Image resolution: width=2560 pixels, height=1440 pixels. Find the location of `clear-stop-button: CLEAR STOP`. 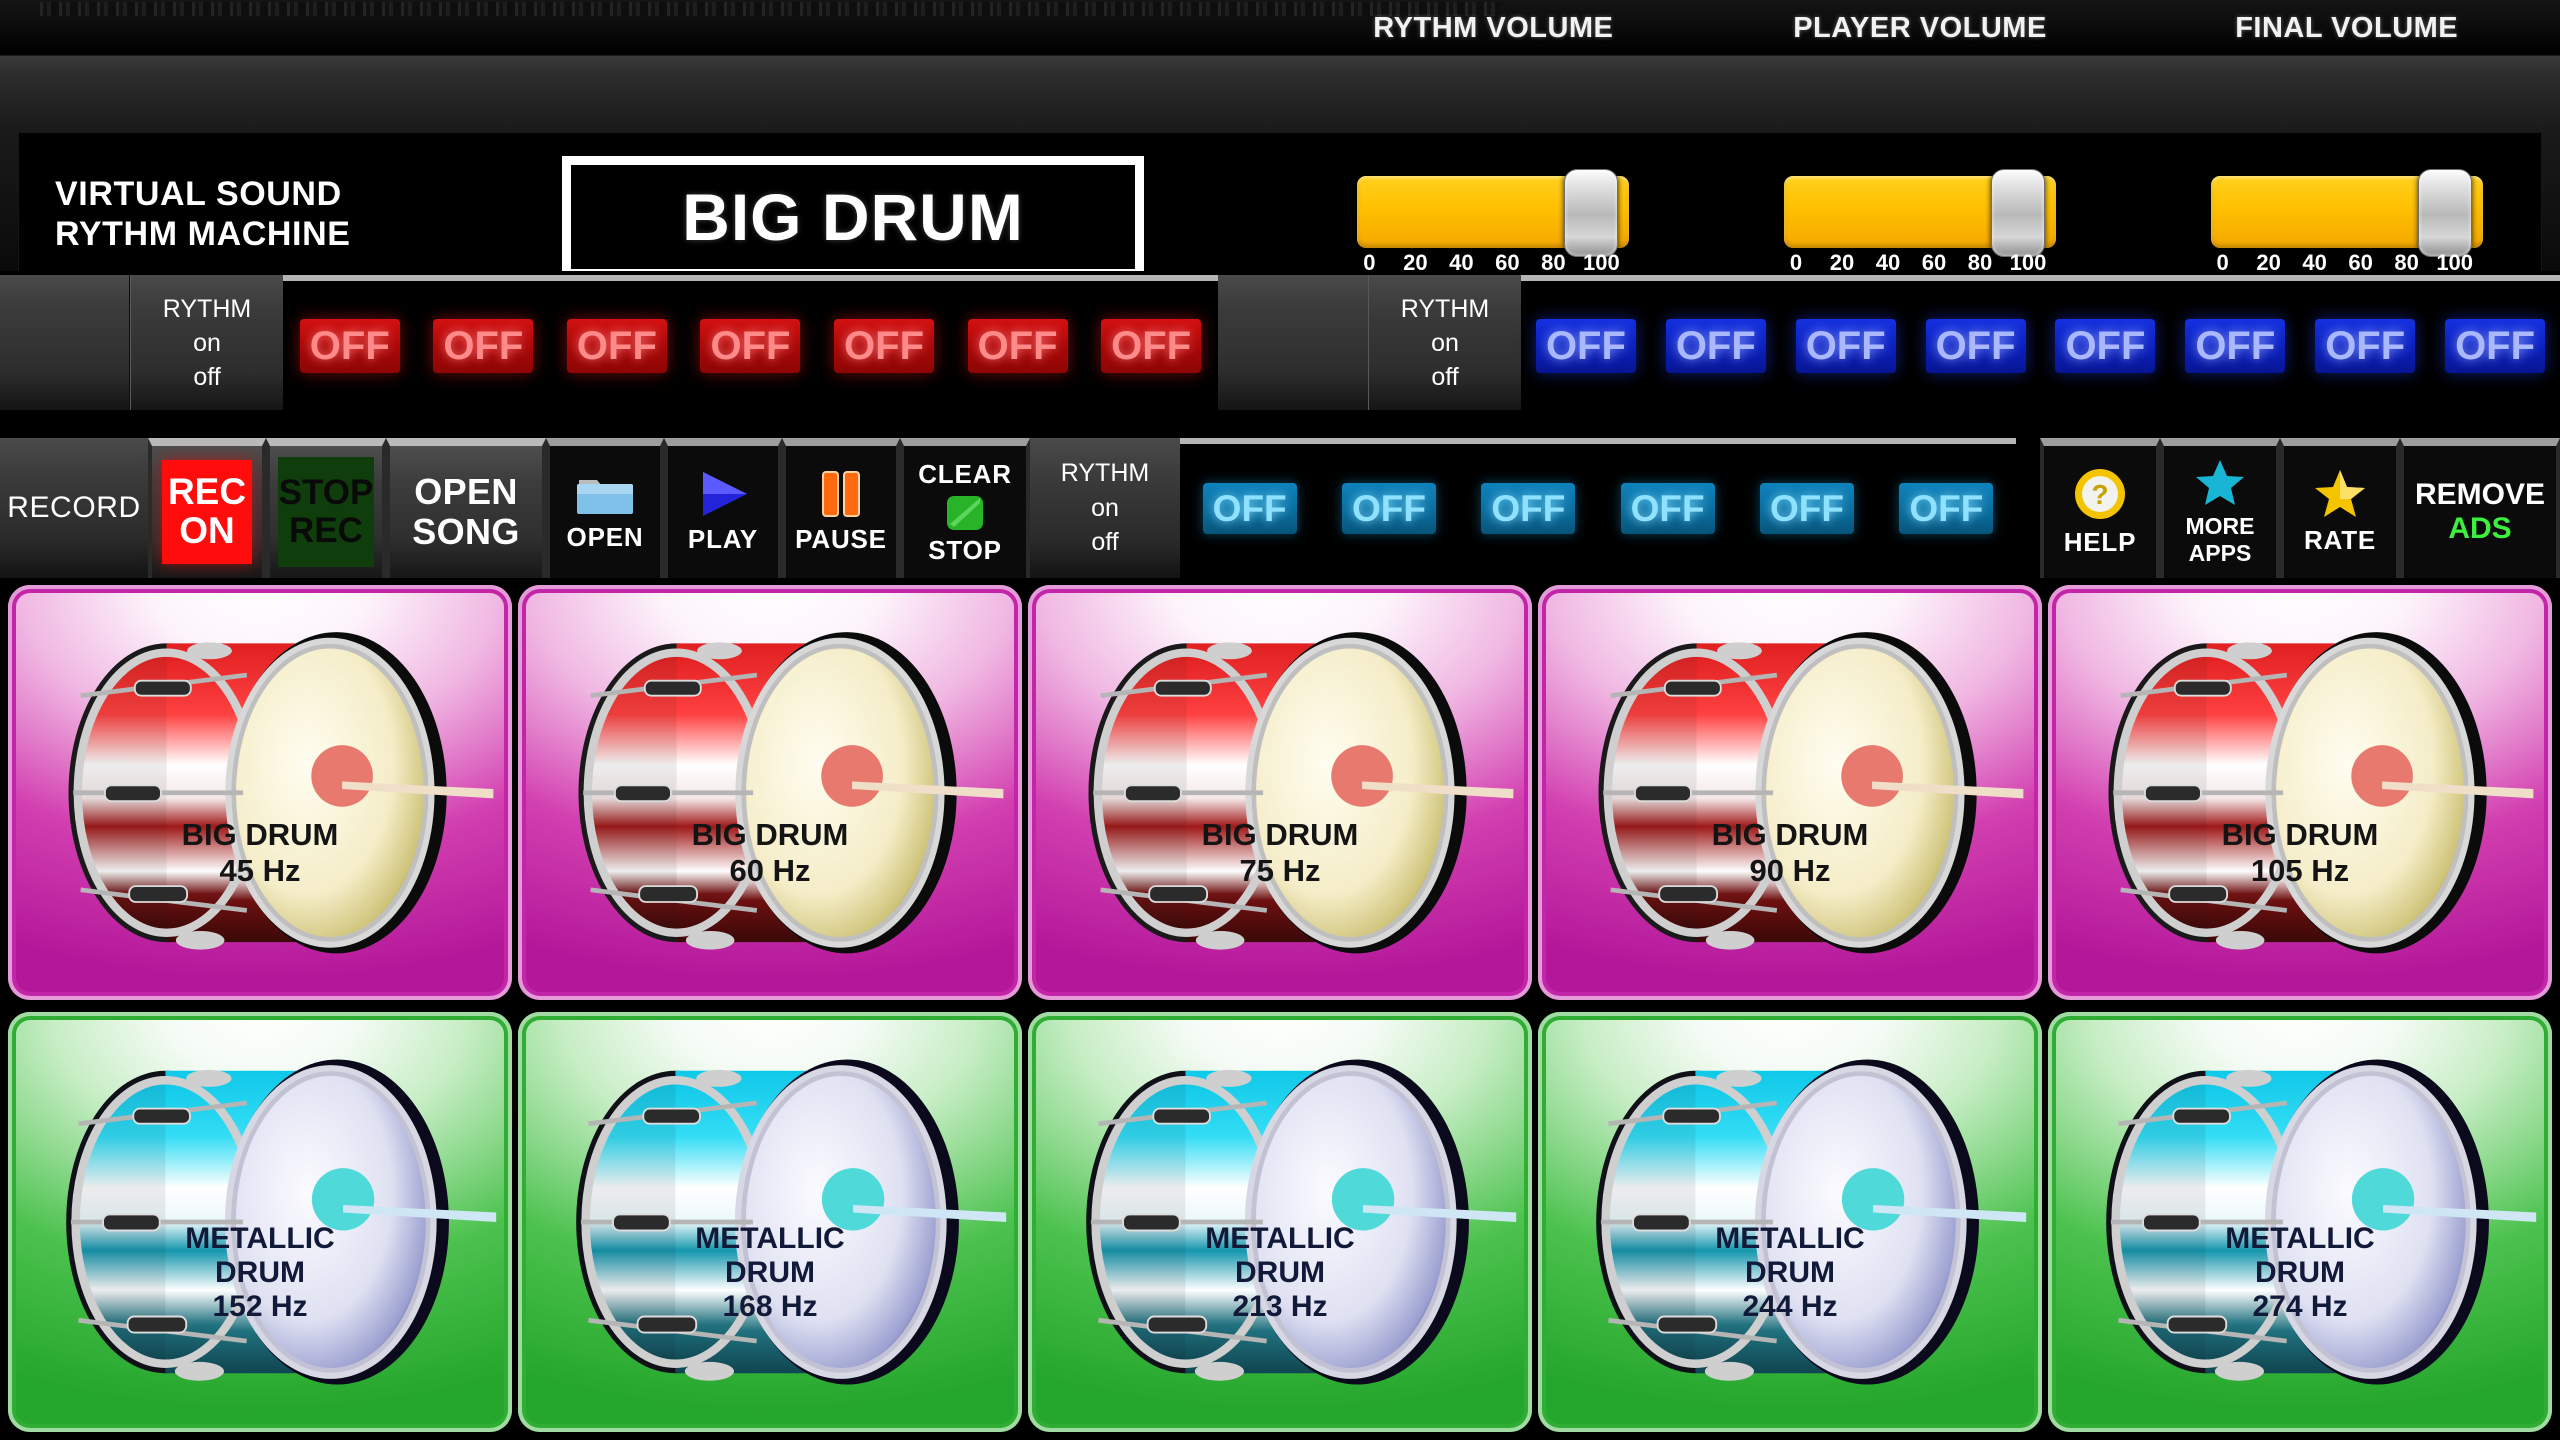

clear-stop-button: CLEAR STOP is located at coordinates (965, 508).